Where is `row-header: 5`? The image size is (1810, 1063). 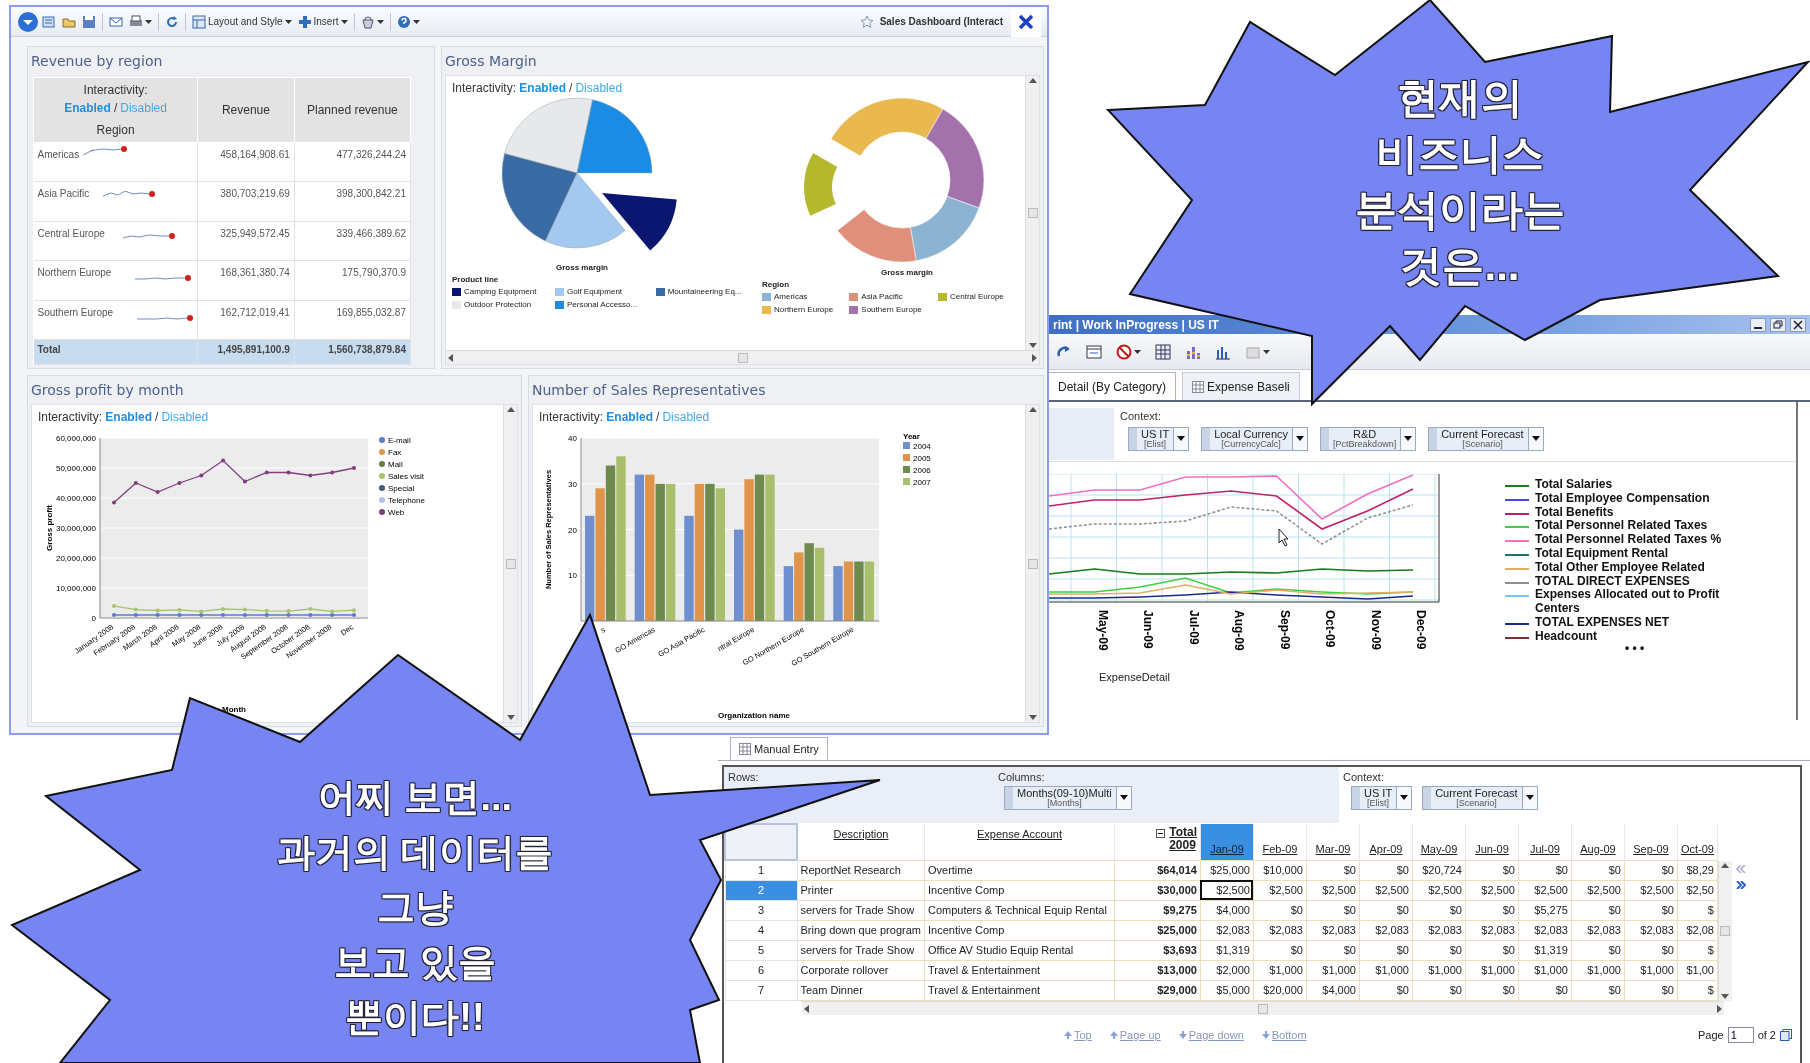 row-header: 5 is located at coordinates (761, 950).